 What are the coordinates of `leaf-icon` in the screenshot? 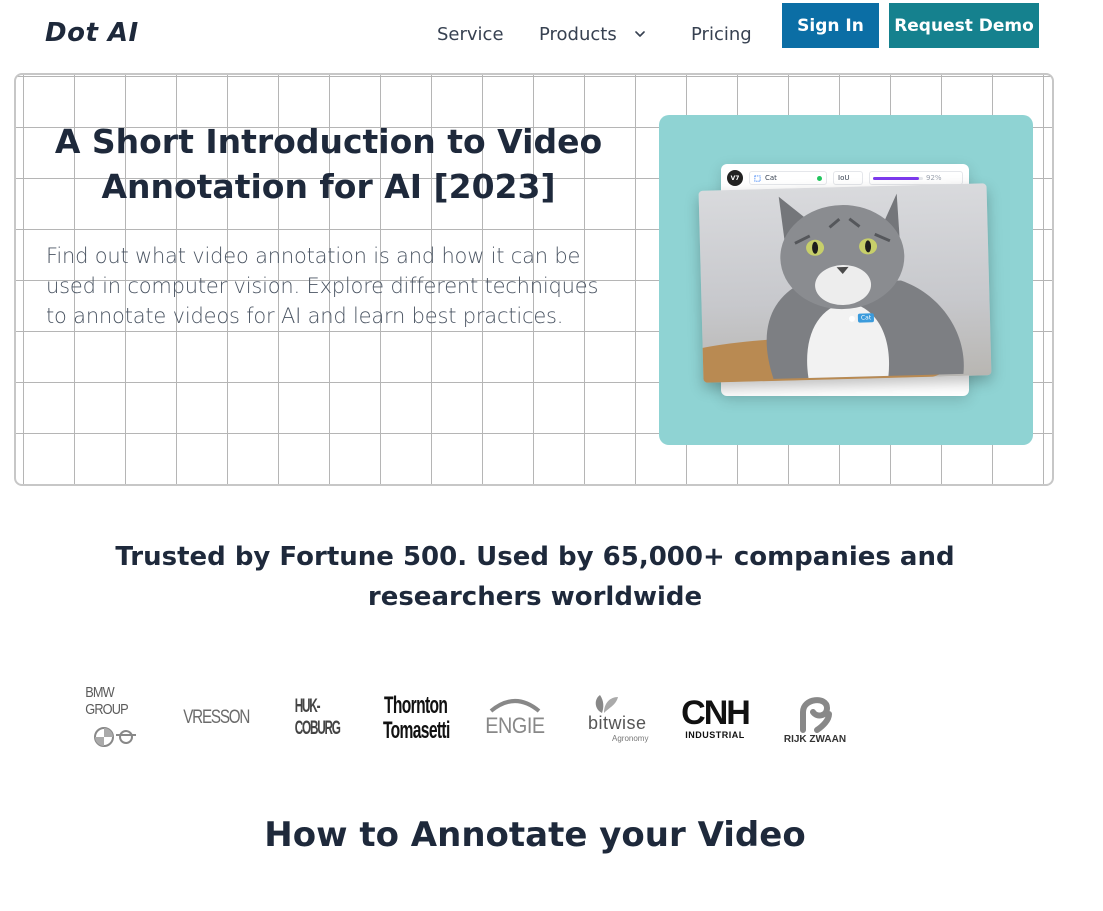 It's located at (606, 703).